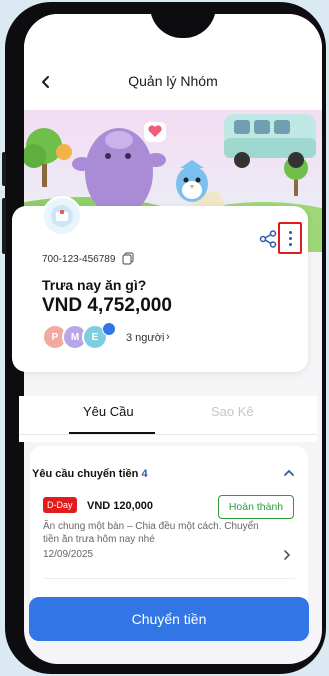  What do you see at coordinates (168, 434) in the screenshot?
I see `tab-divider` at bounding box center [168, 434].